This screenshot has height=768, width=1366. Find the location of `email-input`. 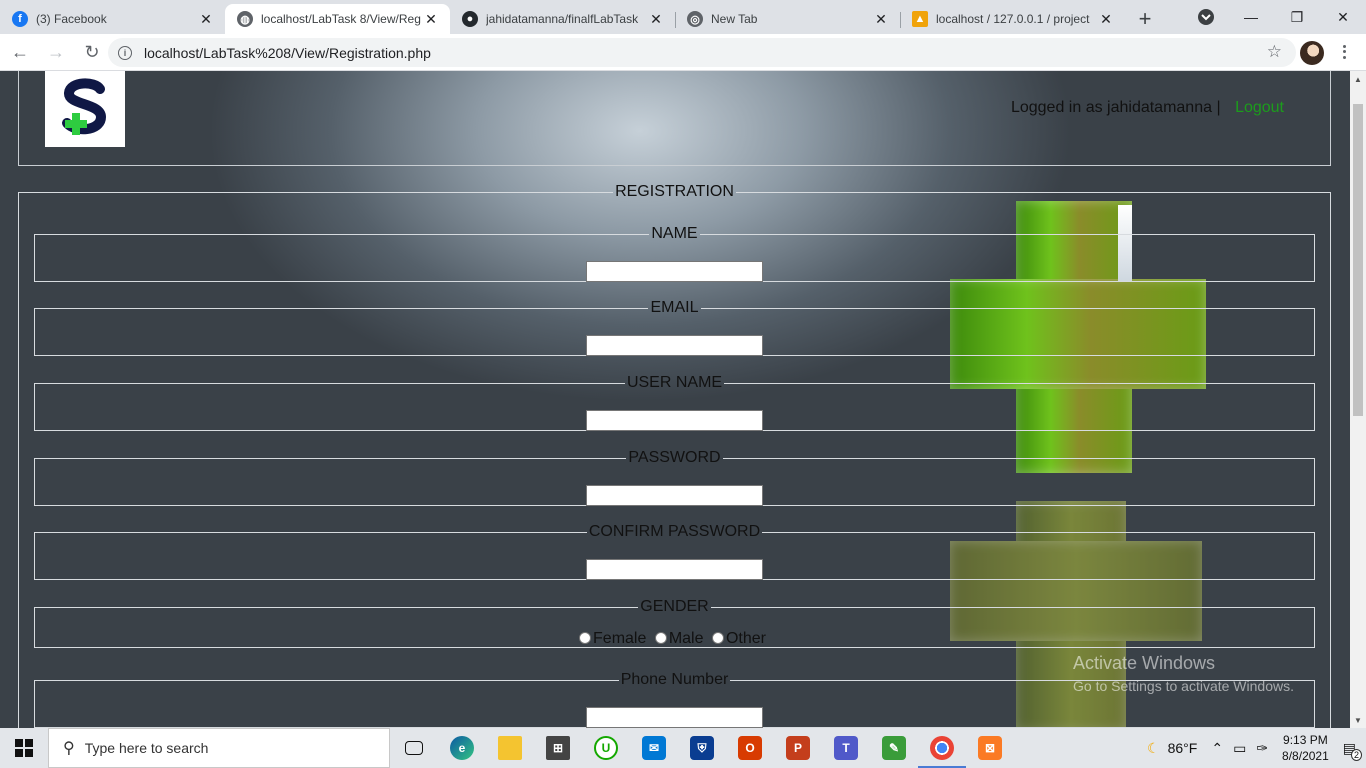

email-input is located at coordinates (674, 345).